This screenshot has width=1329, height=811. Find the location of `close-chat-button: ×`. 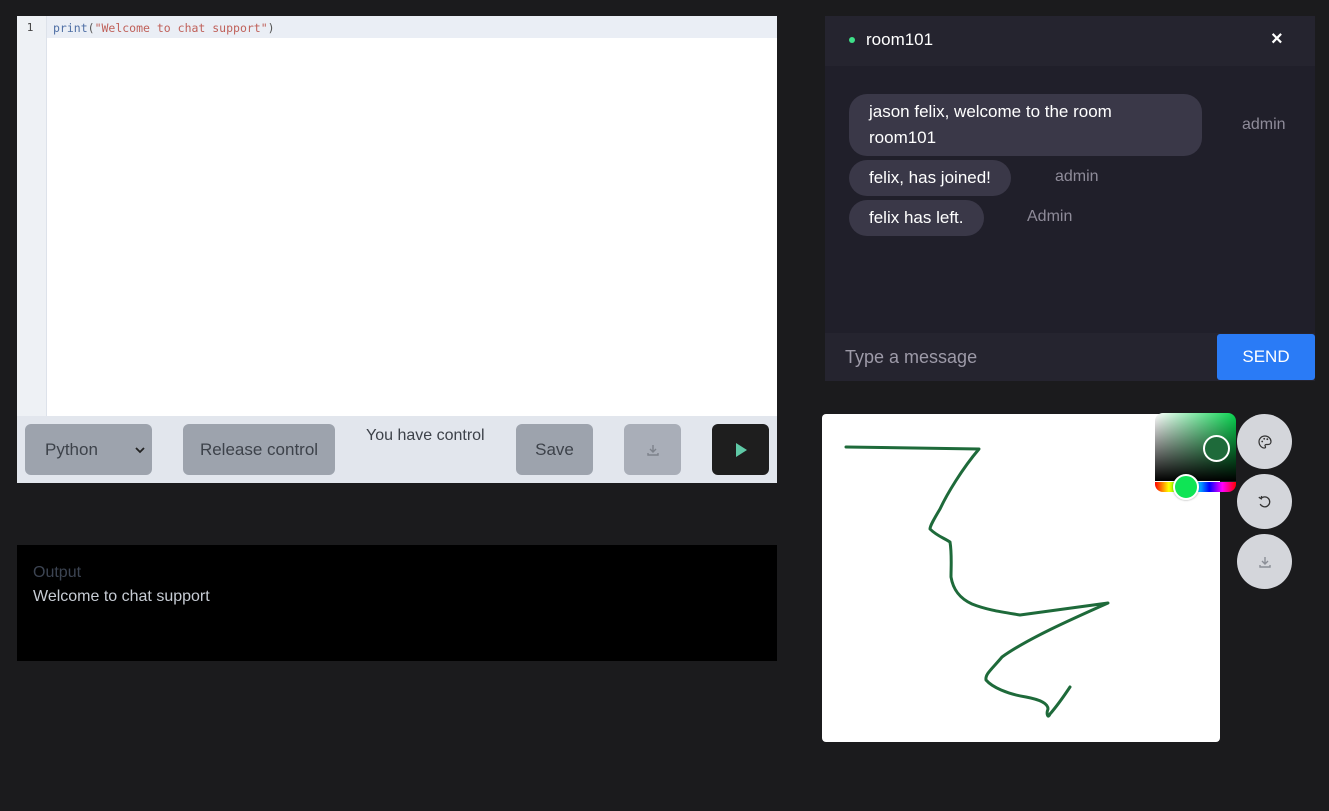

close-chat-button: × is located at coordinates (1277, 39).